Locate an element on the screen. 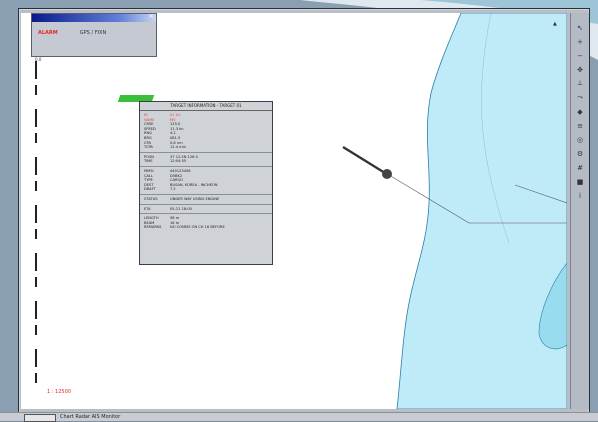  info-value: 7.2 is located at coordinates (173, 189).